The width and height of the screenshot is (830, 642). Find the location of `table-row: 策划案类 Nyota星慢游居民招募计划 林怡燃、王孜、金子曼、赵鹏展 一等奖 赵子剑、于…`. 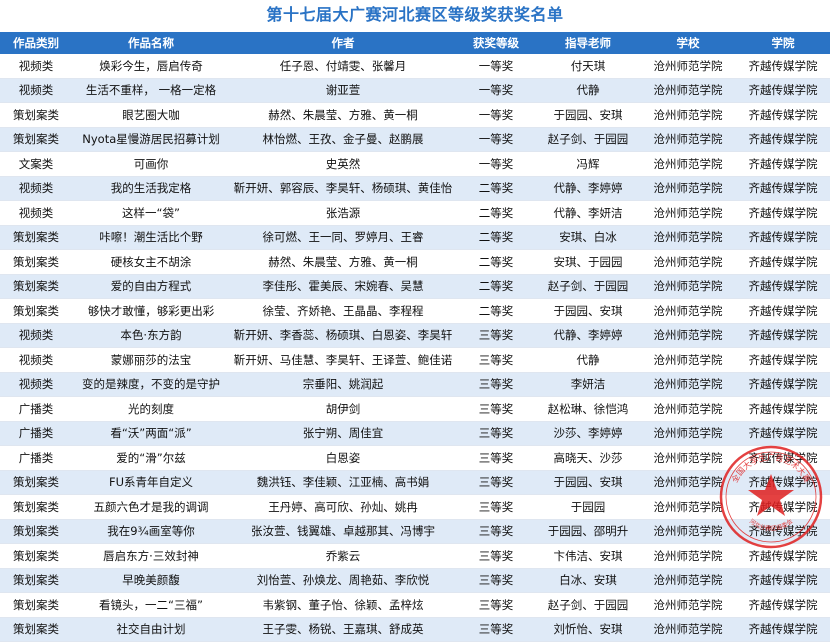

table-row: 策划案类 Nyota星慢游居民招募计划 林怡燃、王孜、金子曼、赵鹏展 一等奖 赵子剑、于… is located at coordinates (415, 139).